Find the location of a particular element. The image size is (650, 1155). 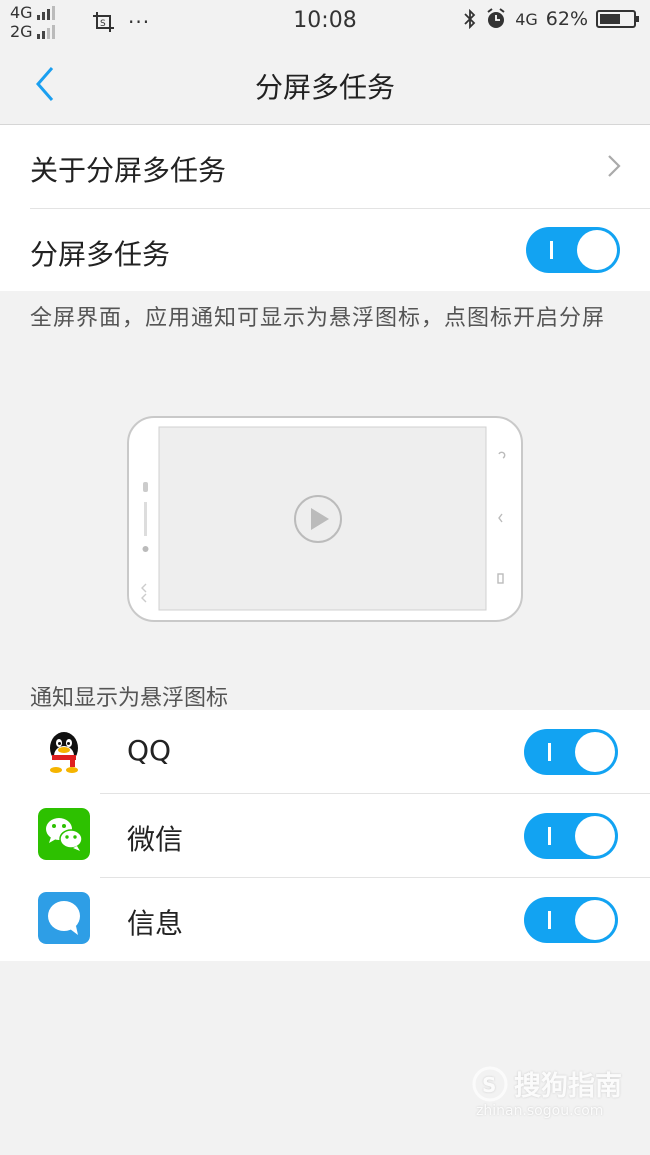

sogou-logo-icon: S is located at coordinates (490, 1083).